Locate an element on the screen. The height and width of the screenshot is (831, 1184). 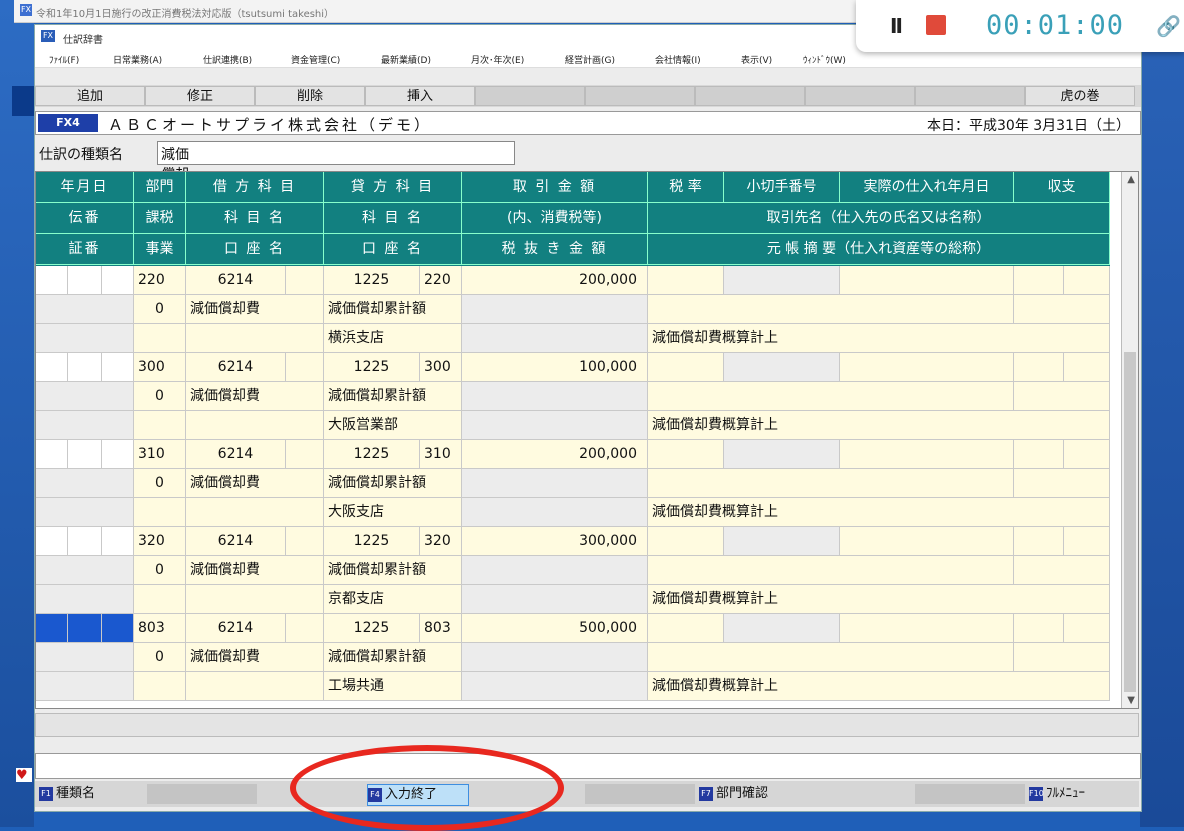
menu-view: 表示(V) is located at coordinates (756, 59).